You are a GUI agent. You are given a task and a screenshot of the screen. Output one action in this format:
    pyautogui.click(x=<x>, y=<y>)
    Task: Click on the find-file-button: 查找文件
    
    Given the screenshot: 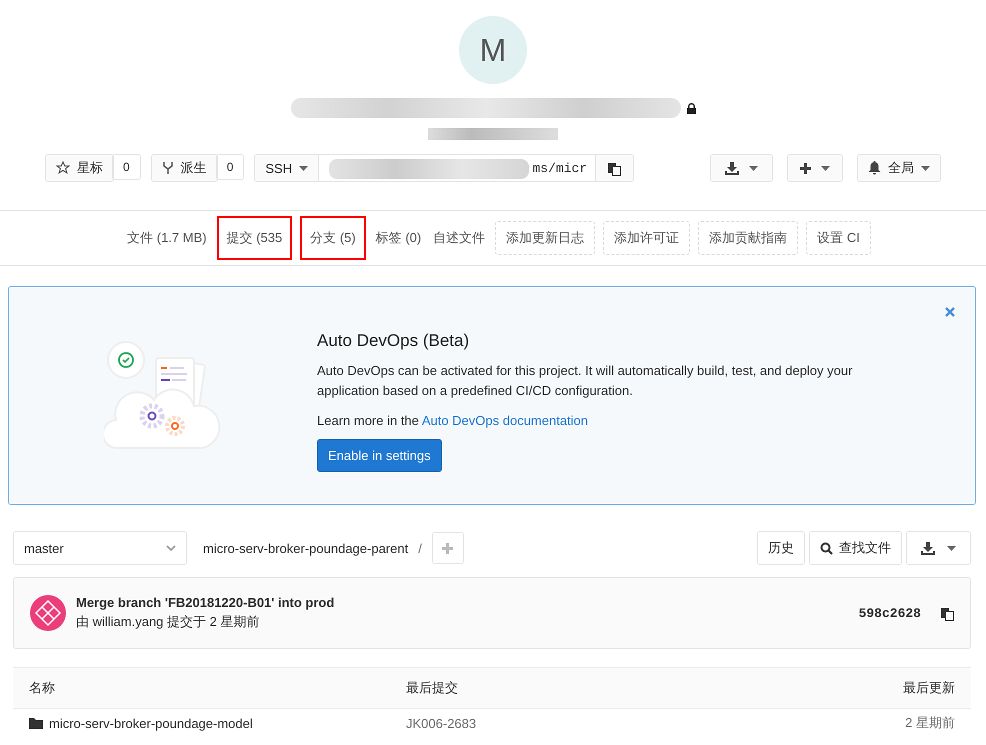 What is the action you would take?
    pyautogui.click(x=855, y=548)
    